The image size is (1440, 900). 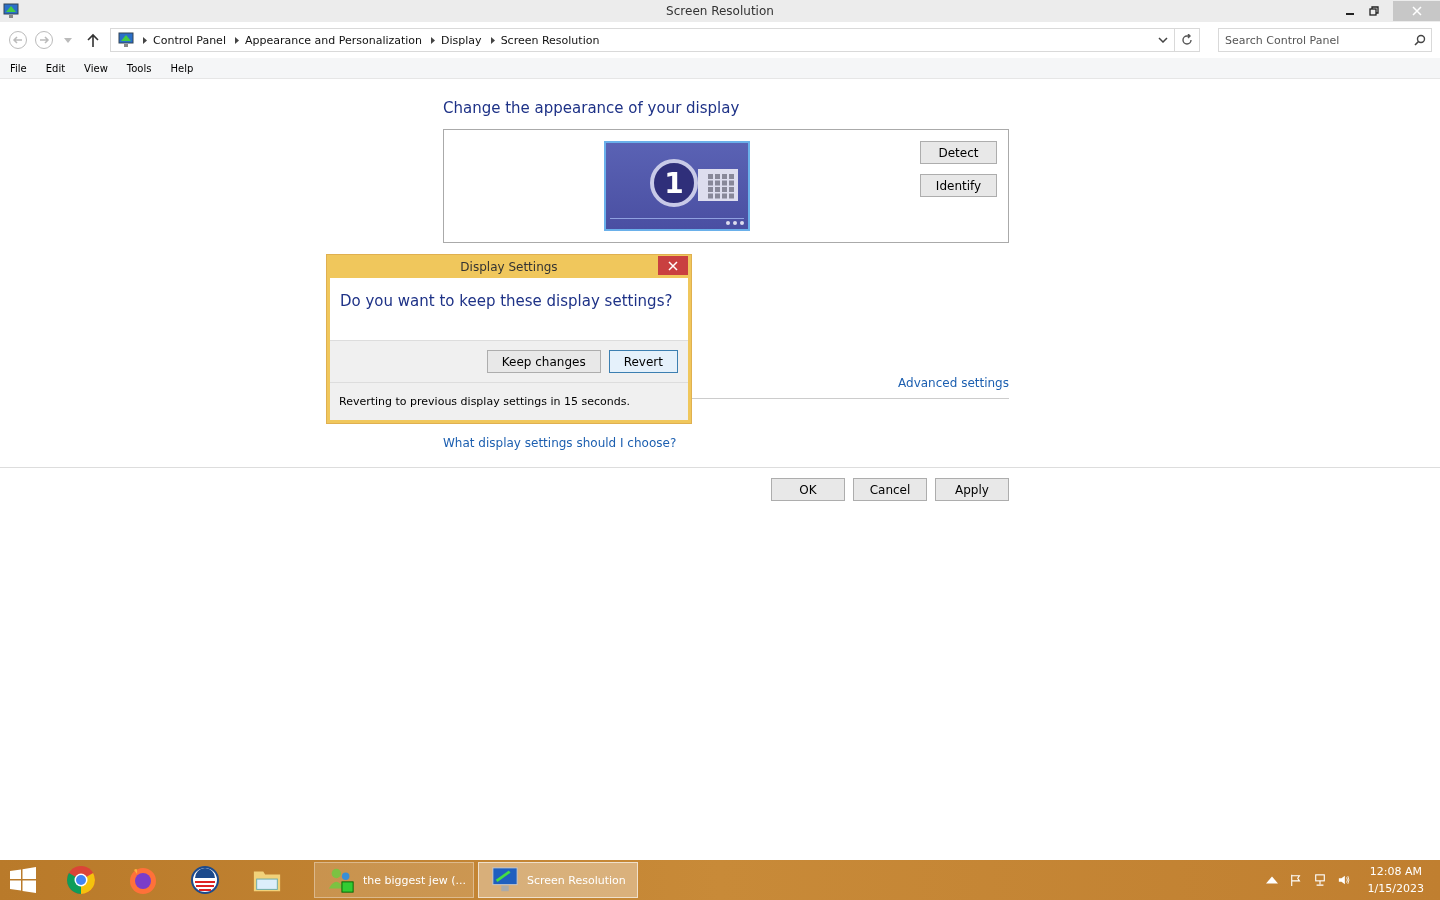 I want to click on menu-item: Help, so click(x=182, y=68).